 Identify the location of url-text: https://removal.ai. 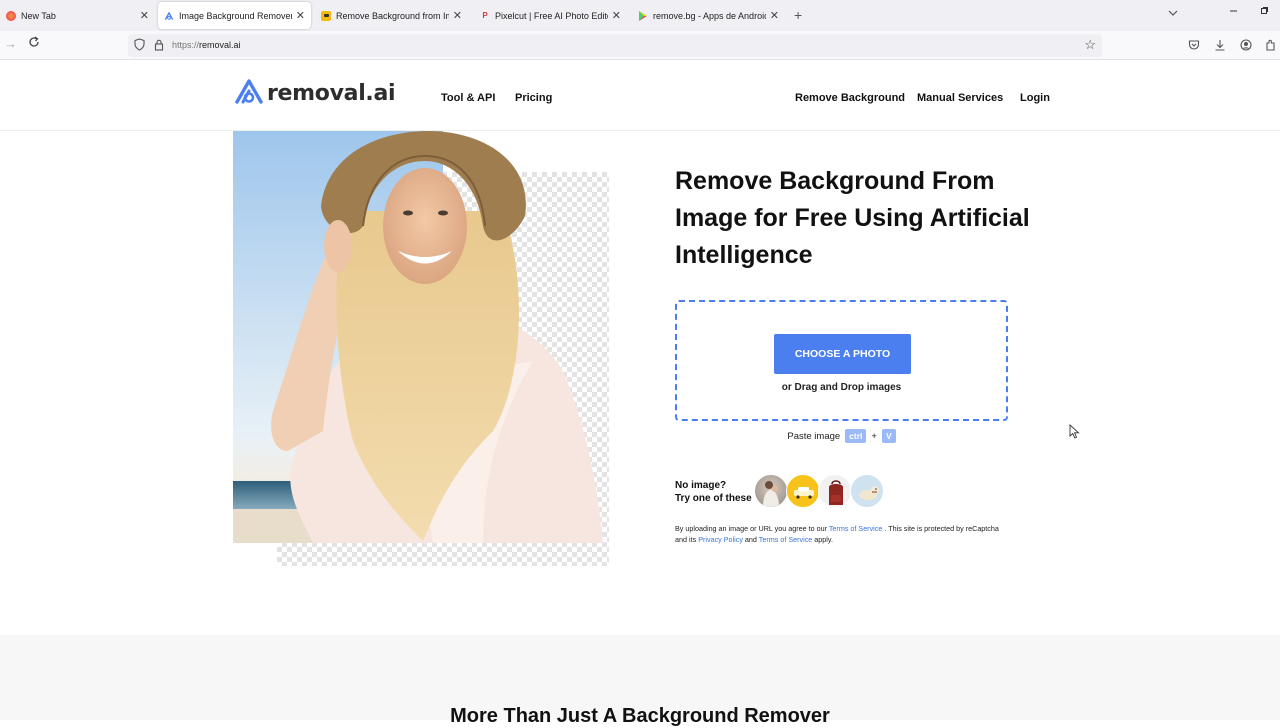
(206, 45).